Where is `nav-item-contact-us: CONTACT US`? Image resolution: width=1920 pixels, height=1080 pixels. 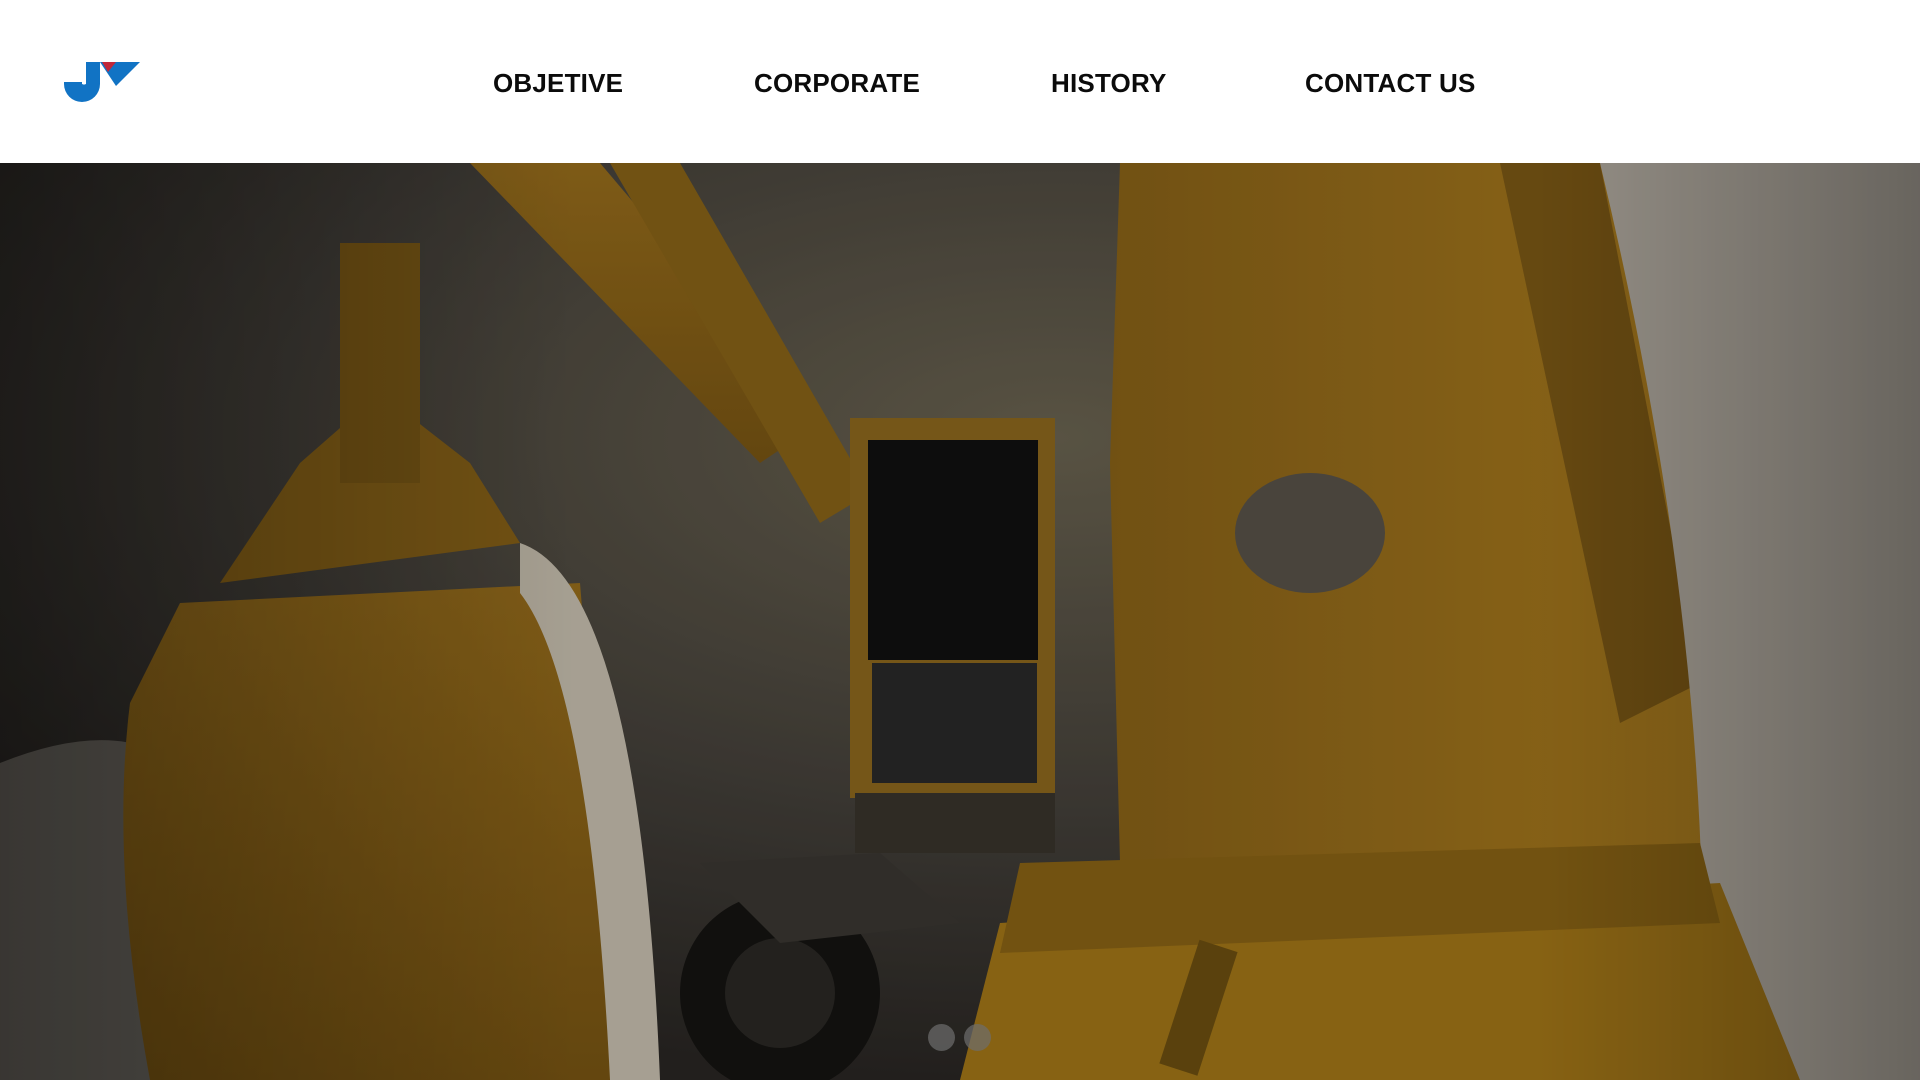 nav-item-contact-us: CONTACT US is located at coordinates (1390, 83).